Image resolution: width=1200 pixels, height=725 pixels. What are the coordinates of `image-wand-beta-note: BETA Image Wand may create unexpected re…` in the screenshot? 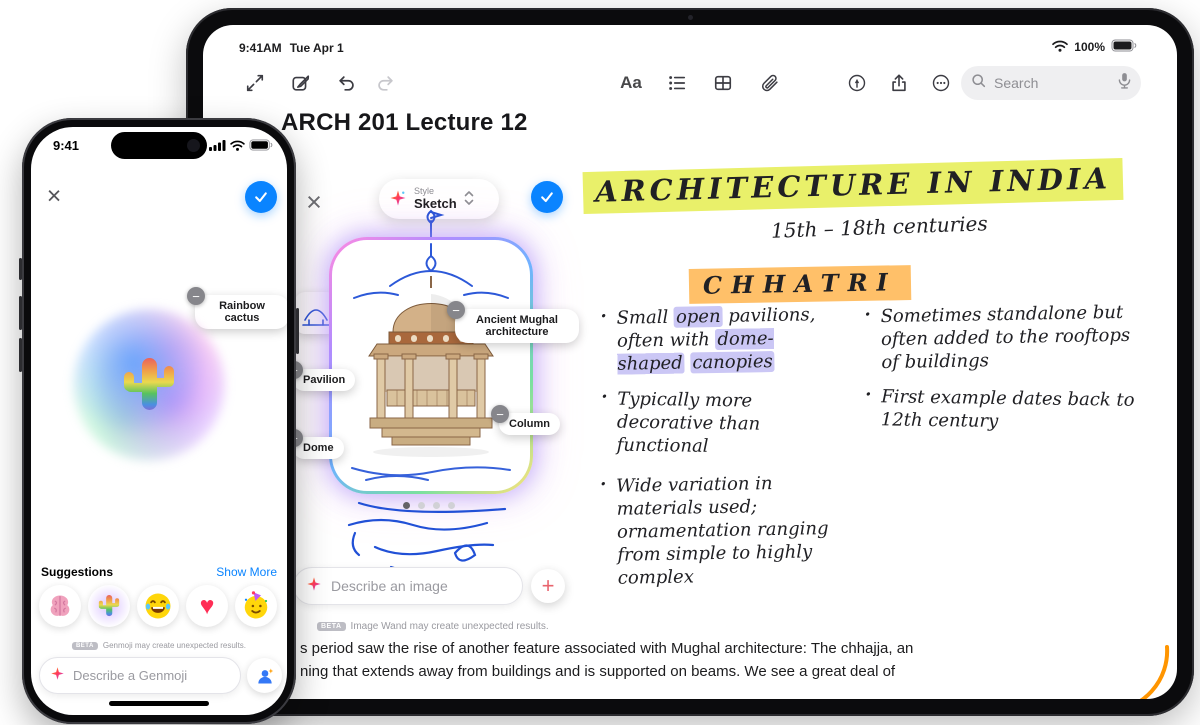 It's located at (433, 626).